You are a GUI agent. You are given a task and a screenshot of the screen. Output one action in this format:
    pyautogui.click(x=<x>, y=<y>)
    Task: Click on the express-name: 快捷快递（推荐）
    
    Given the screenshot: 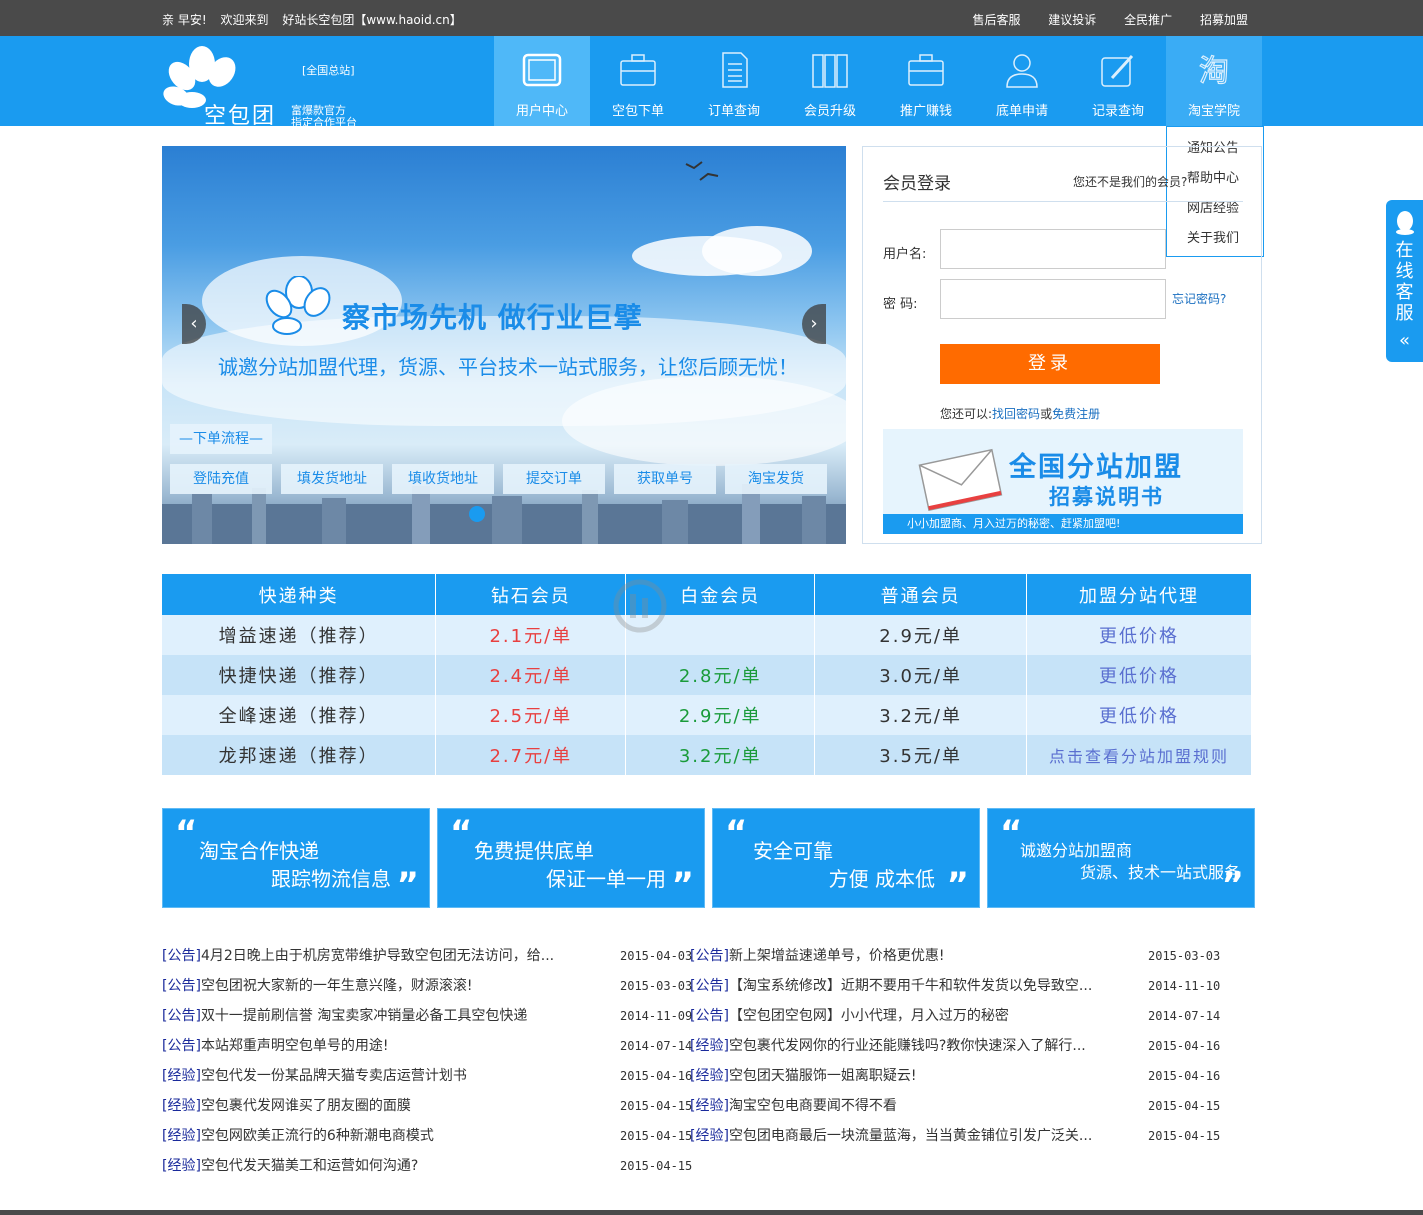 What is the action you would take?
    pyautogui.click(x=299, y=675)
    